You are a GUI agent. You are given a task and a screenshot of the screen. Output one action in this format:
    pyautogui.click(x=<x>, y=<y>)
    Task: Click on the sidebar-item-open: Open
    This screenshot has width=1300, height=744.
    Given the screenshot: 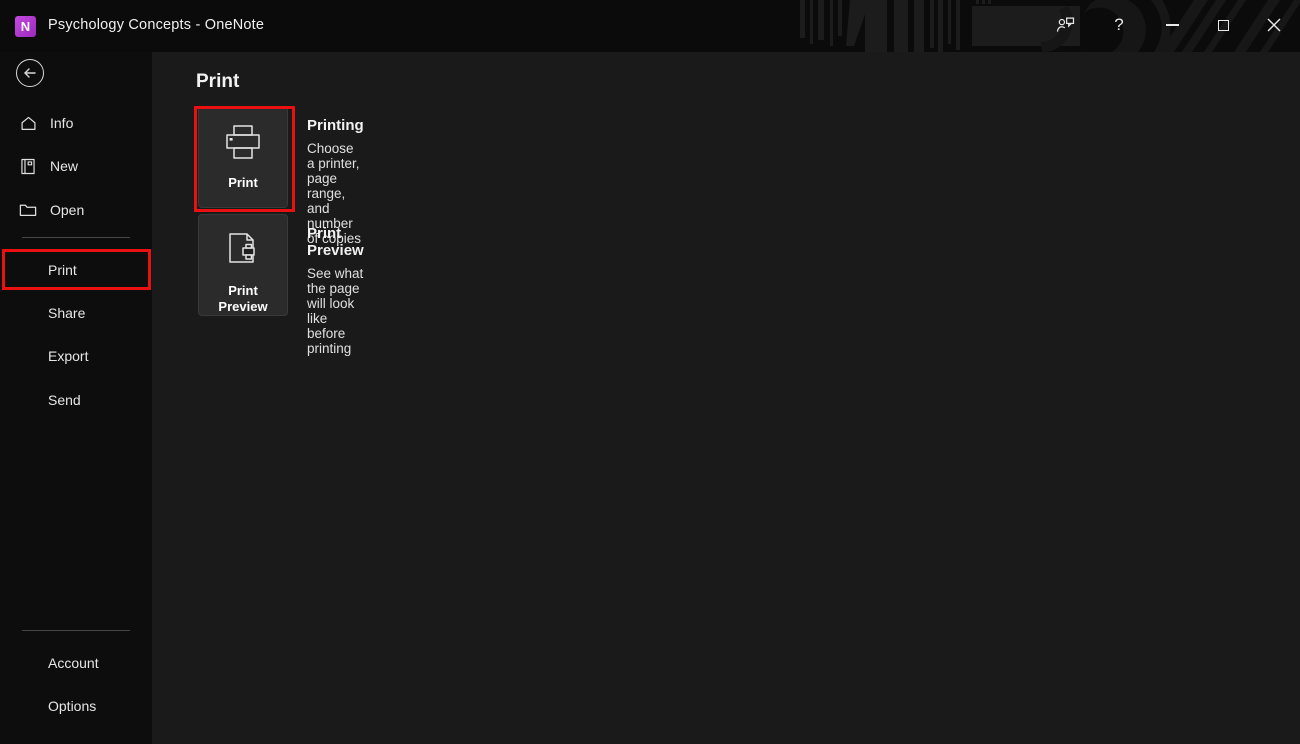 What is the action you would take?
    pyautogui.click(x=76, y=210)
    